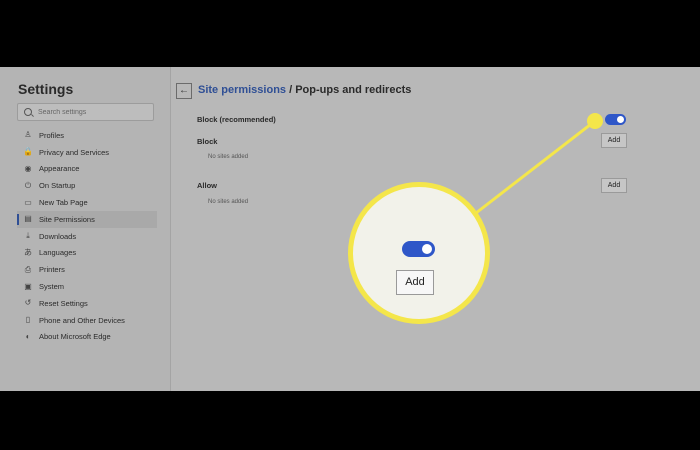 The image size is (700, 450). Describe the element at coordinates (418, 249) in the screenshot. I see `magnified-toggle` at that location.